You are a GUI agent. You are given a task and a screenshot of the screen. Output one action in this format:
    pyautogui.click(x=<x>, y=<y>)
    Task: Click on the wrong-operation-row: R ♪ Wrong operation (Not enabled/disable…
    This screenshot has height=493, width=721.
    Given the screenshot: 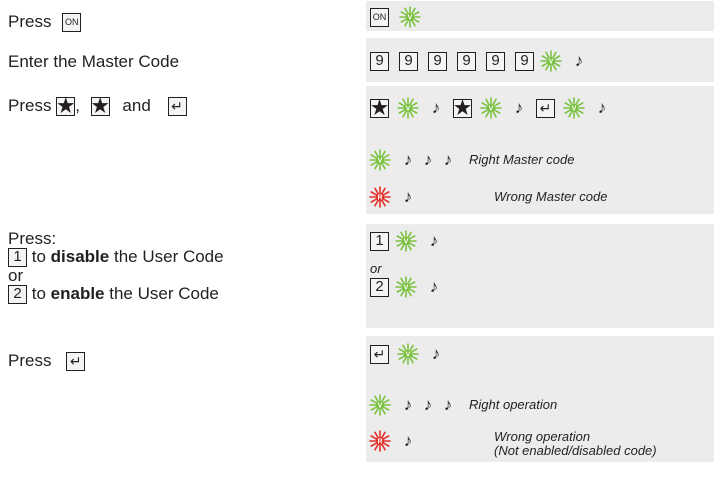 What is the action you would take?
    pyautogui.click(x=513, y=444)
    